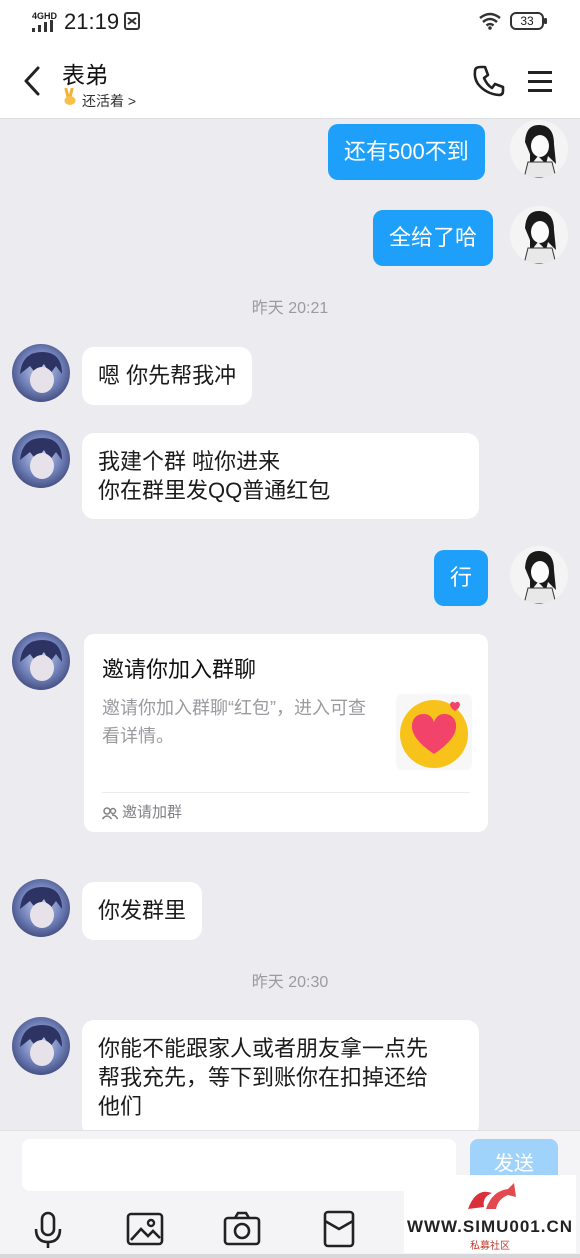  I want to click on message-line: 我建个群 啦你进来, so click(189, 461).